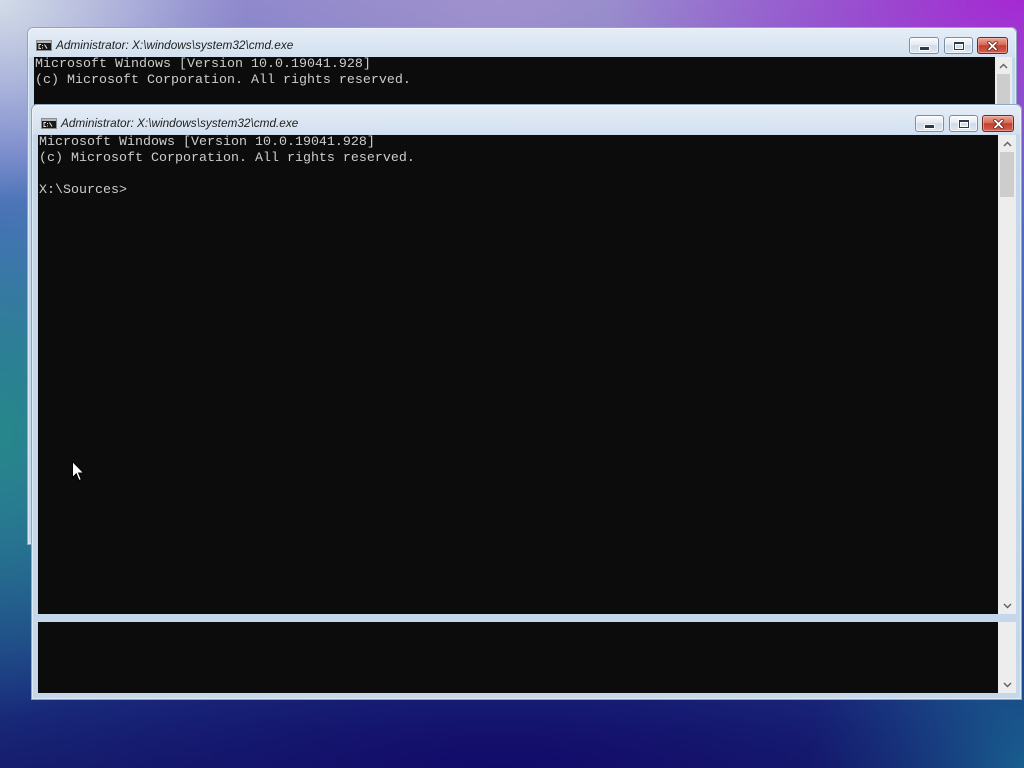 The width and height of the screenshot is (1024, 768). Describe the element at coordinates (518, 657) in the screenshot. I see `console-output-fragment` at that location.